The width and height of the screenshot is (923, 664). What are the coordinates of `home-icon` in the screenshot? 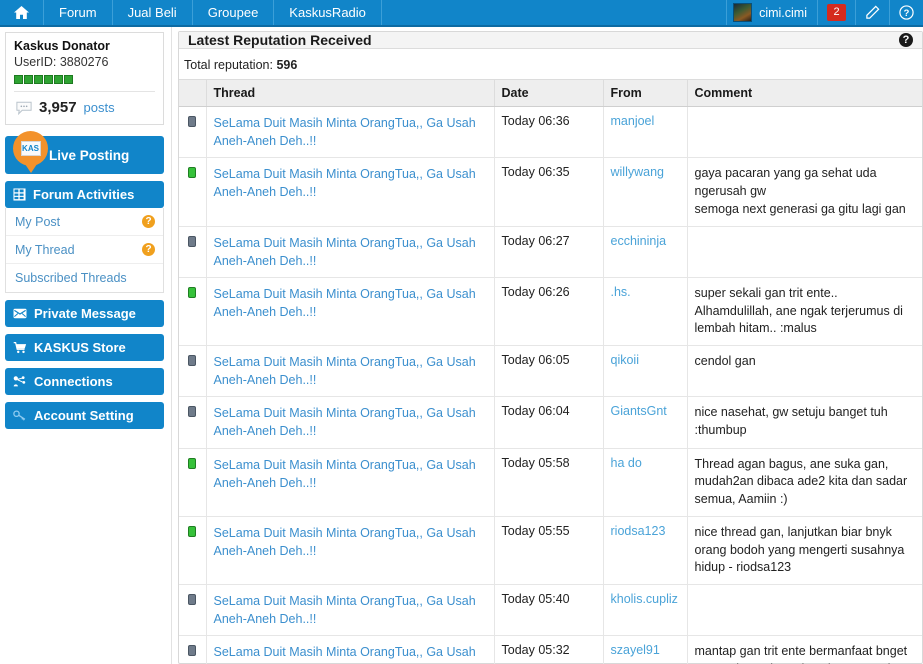 It's located at (22, 12).